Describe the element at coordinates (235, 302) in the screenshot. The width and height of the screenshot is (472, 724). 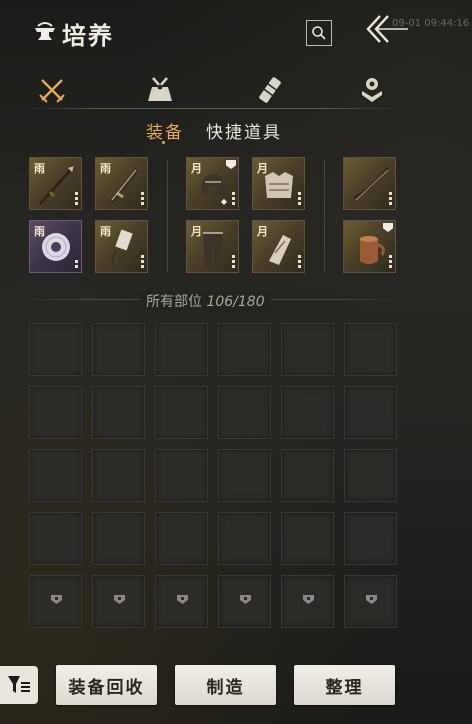
I see `inventory-count-value: 106/180` at that location.